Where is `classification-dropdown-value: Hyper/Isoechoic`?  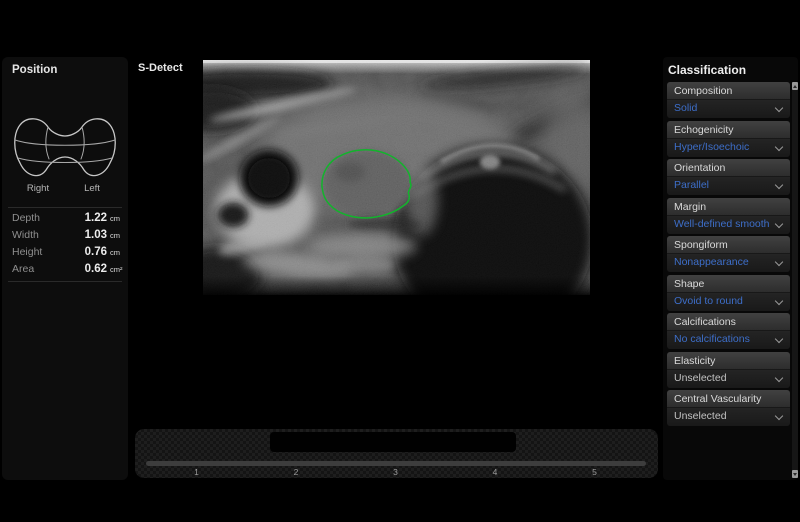
classification-dropdown-value: Hyper/Isoechoic is located at coordinates (712, 146).